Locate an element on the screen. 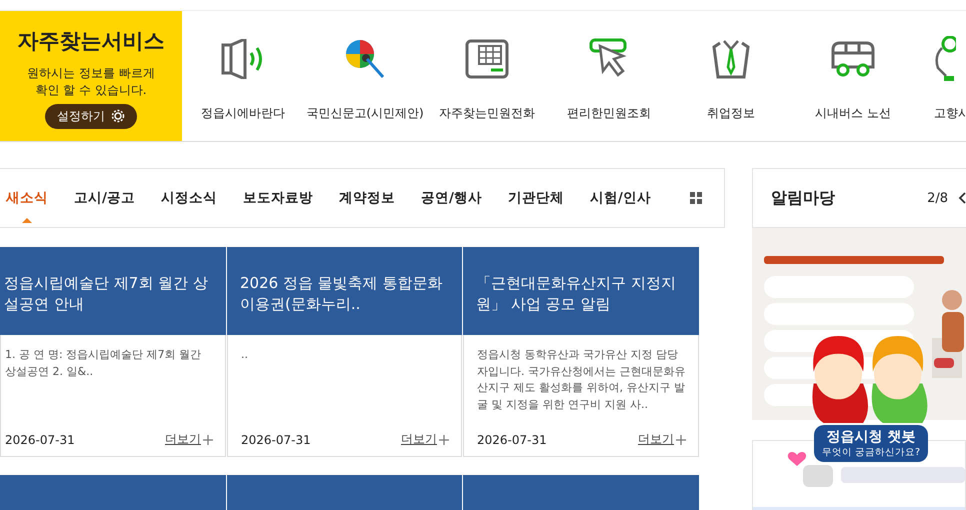  card-title: 「근현대문화유산지구 지정지원」 사업 공모 알림 is located at coordinates (581, 291).